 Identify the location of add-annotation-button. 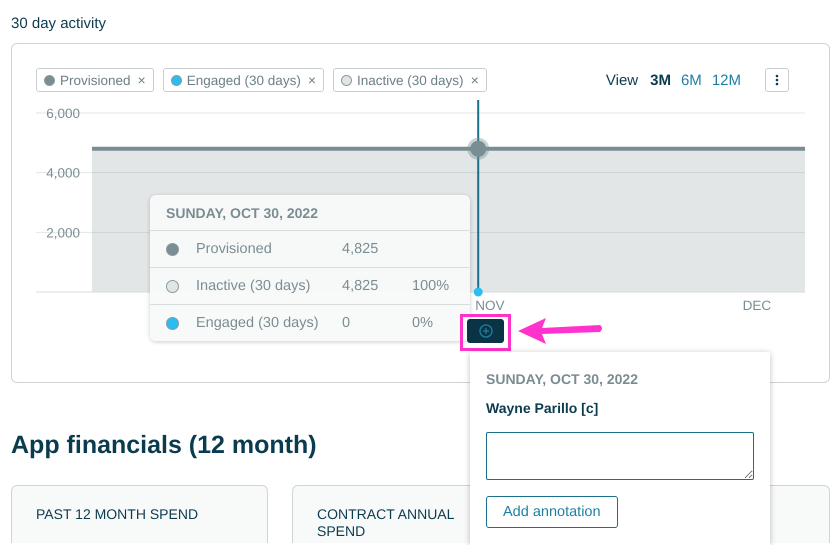
(485, 331).